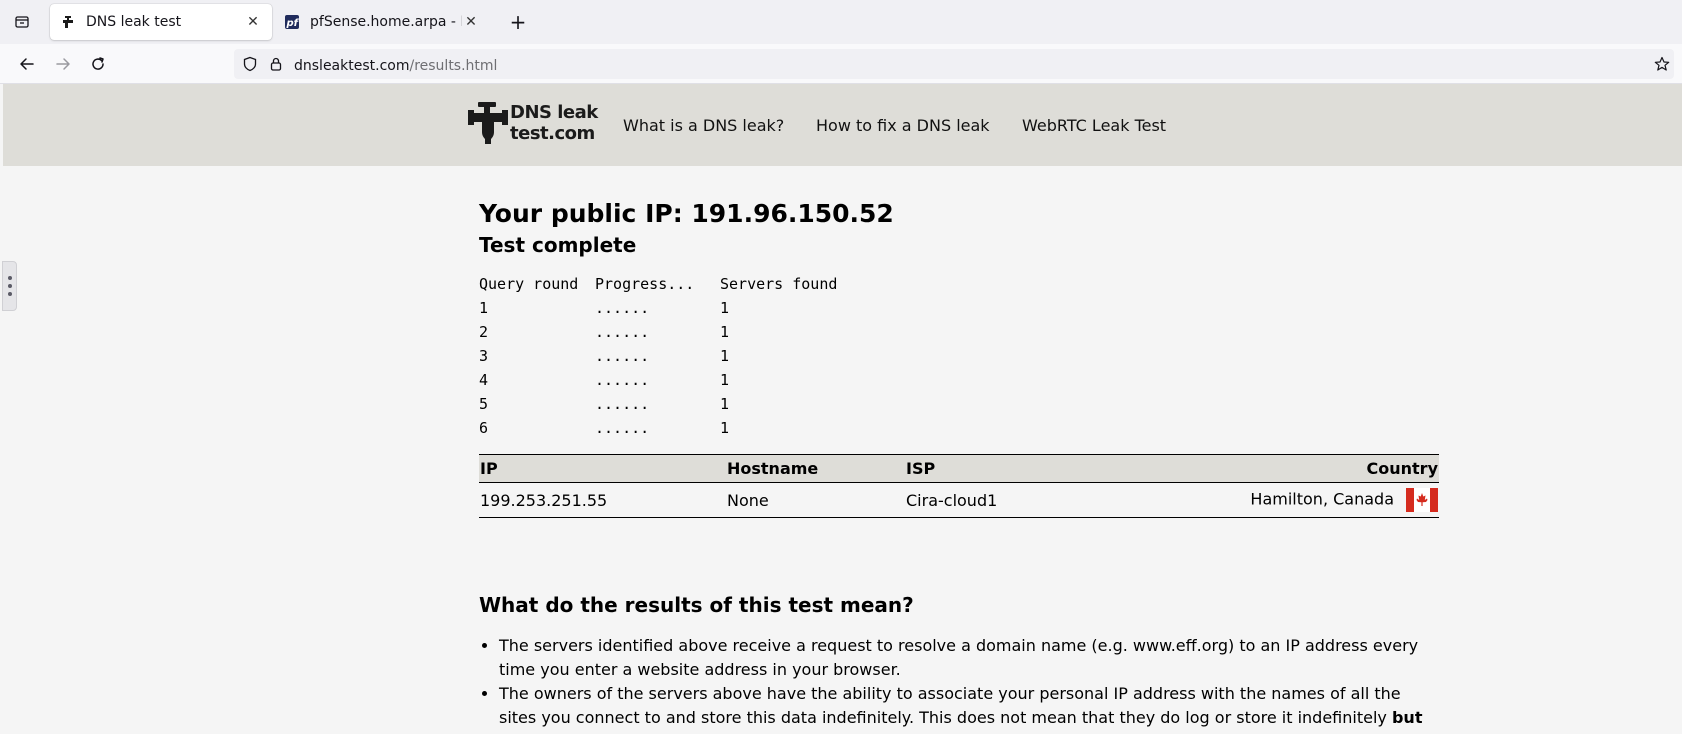 This screenshot has height=734, width=1682. Describe the element at coordinates (63, 64) in the screenshot. I see `forward-arrow-icon` at that location.